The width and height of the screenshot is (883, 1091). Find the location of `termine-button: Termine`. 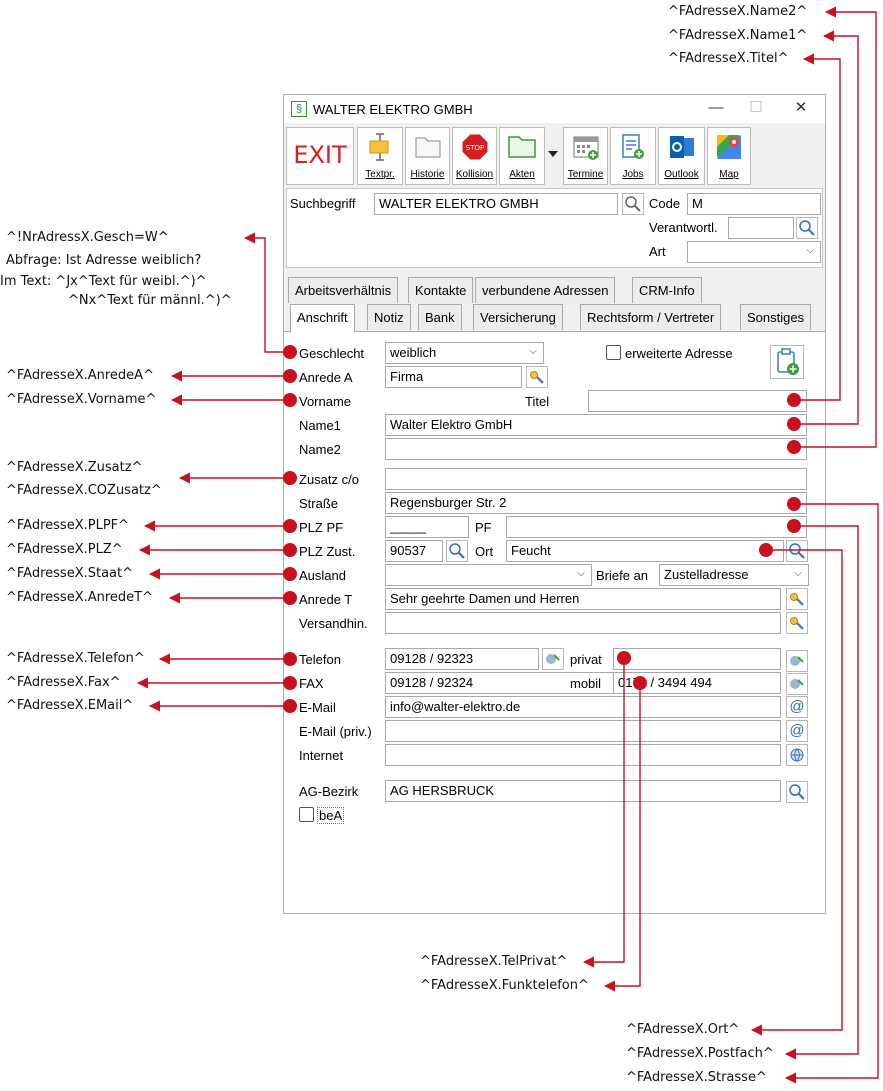

termine-button: Termine is located at coordinates (585, 156).